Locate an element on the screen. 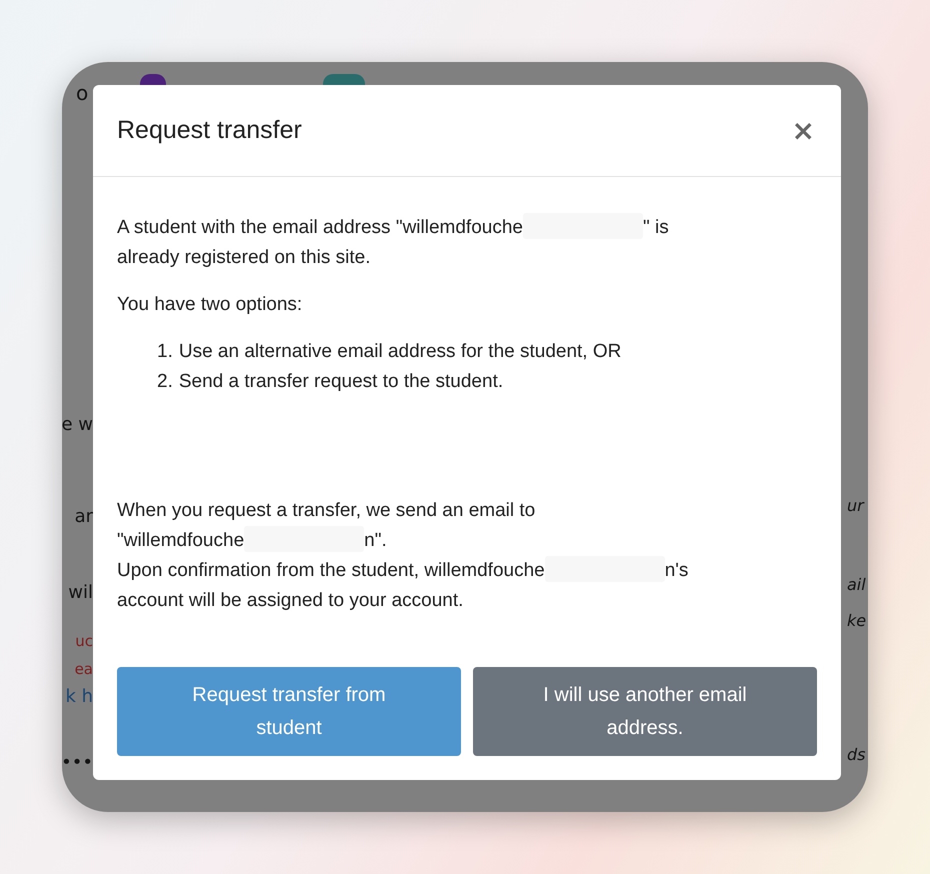 This screenshot has width=930, height=874. text-fragment: ••• is located at coordinates (77, 763).